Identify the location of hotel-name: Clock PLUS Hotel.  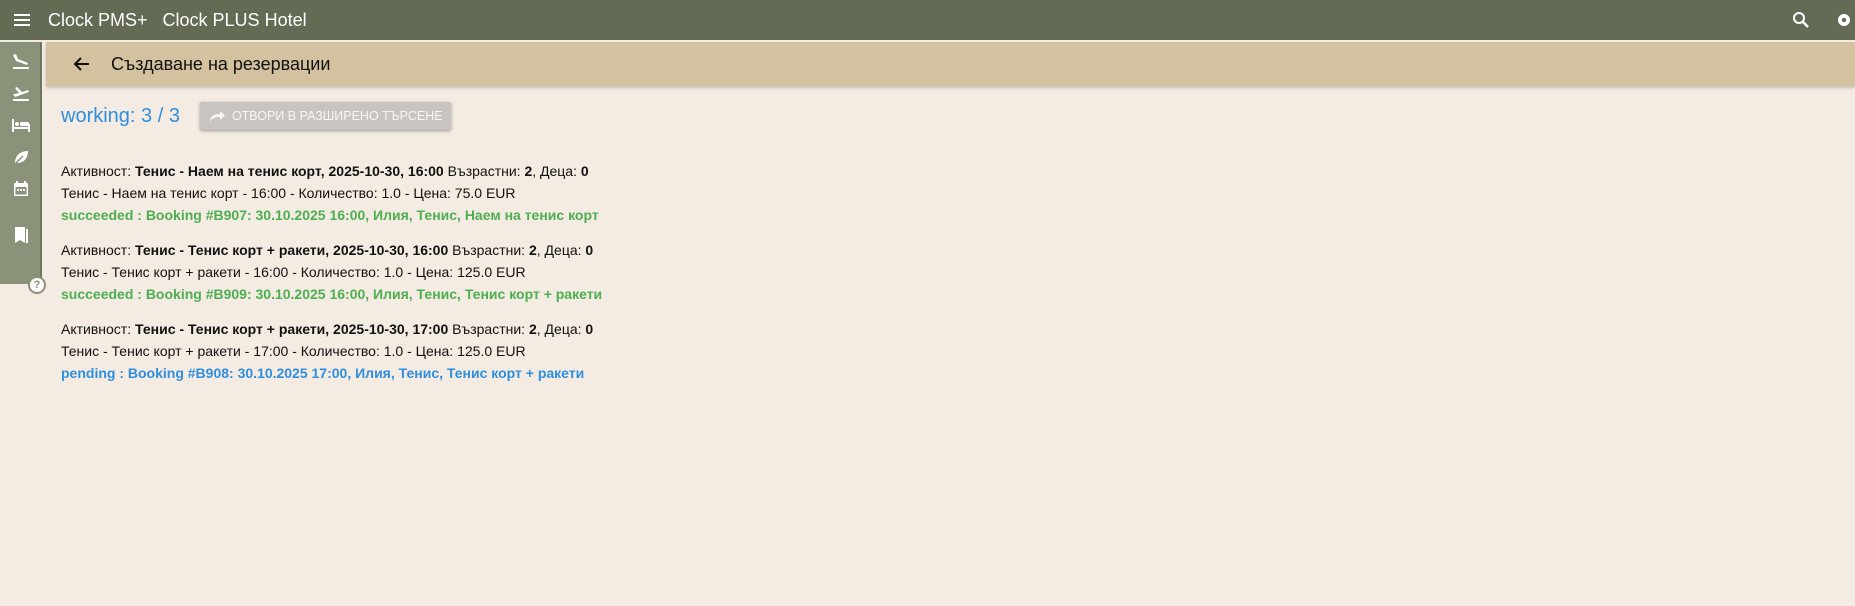
(235, 20).